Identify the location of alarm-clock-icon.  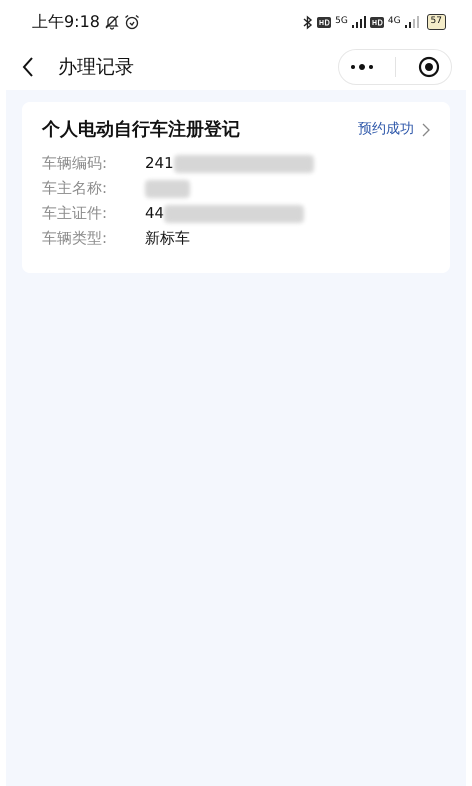
(132, 22).